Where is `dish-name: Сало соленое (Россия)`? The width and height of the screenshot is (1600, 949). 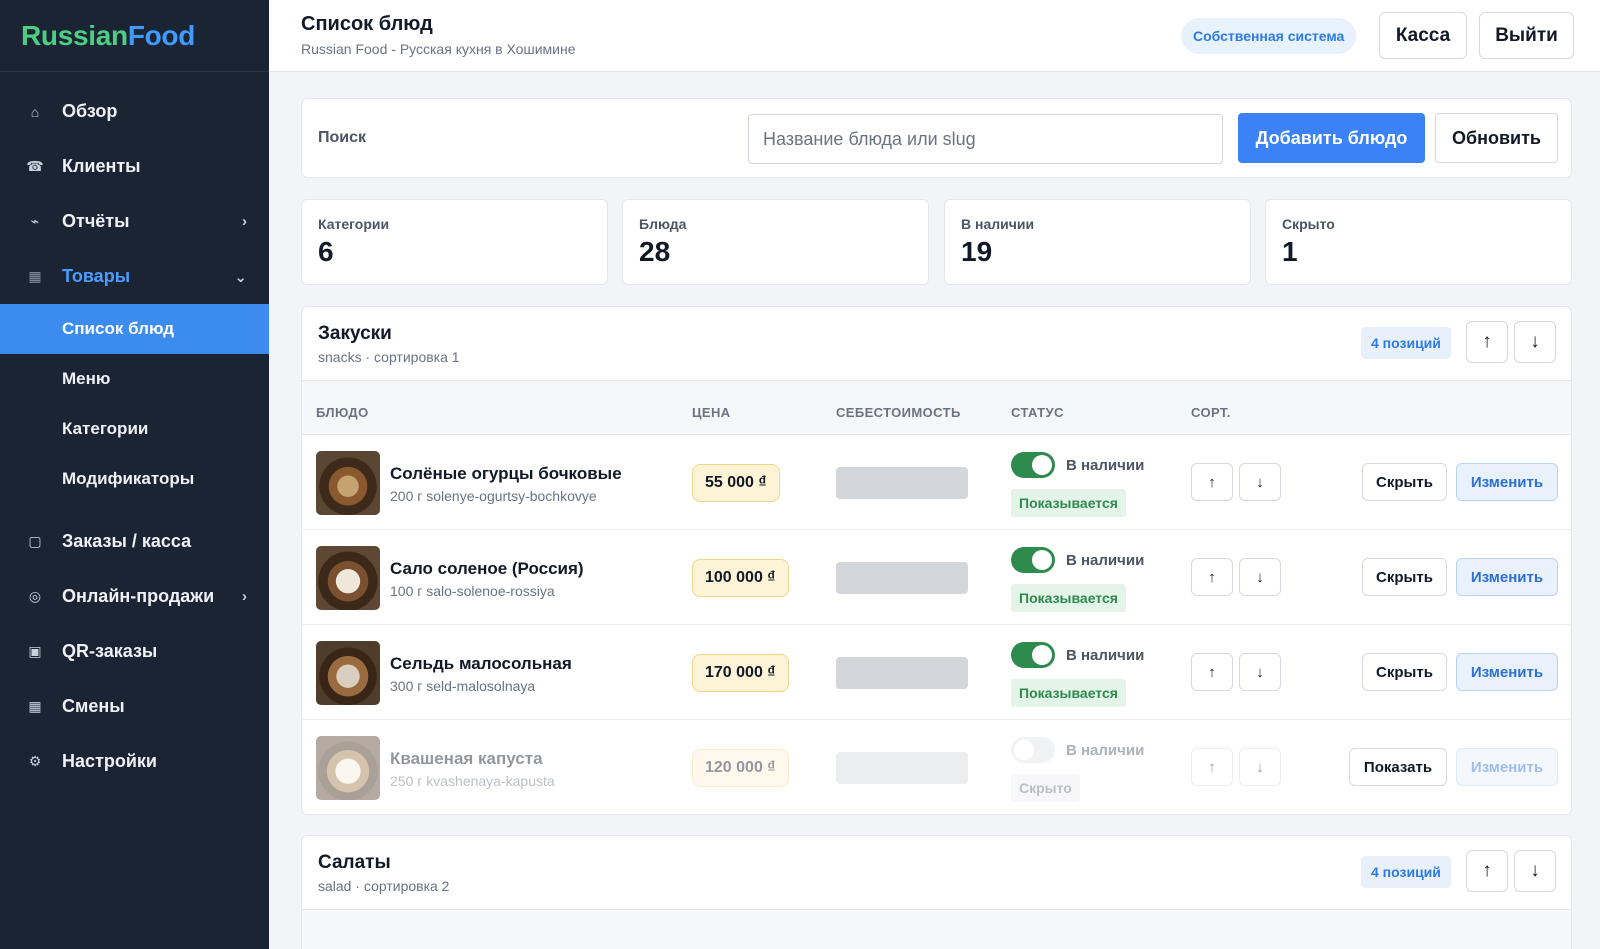 dish-name: Сало соленое (Россия) is located at coordinates (487, 568).